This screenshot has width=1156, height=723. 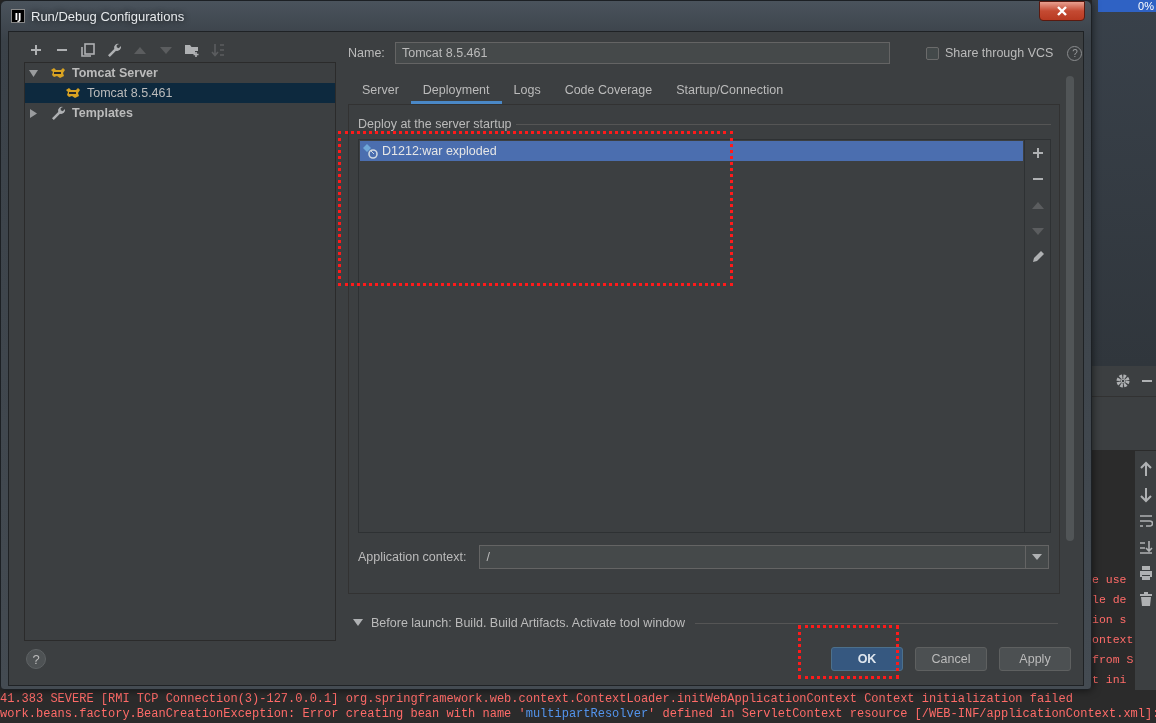 What do you see at coordinates (412, 557) in the screenshot?
I see `field-label: Application context:` at bounding box center [412, 557].